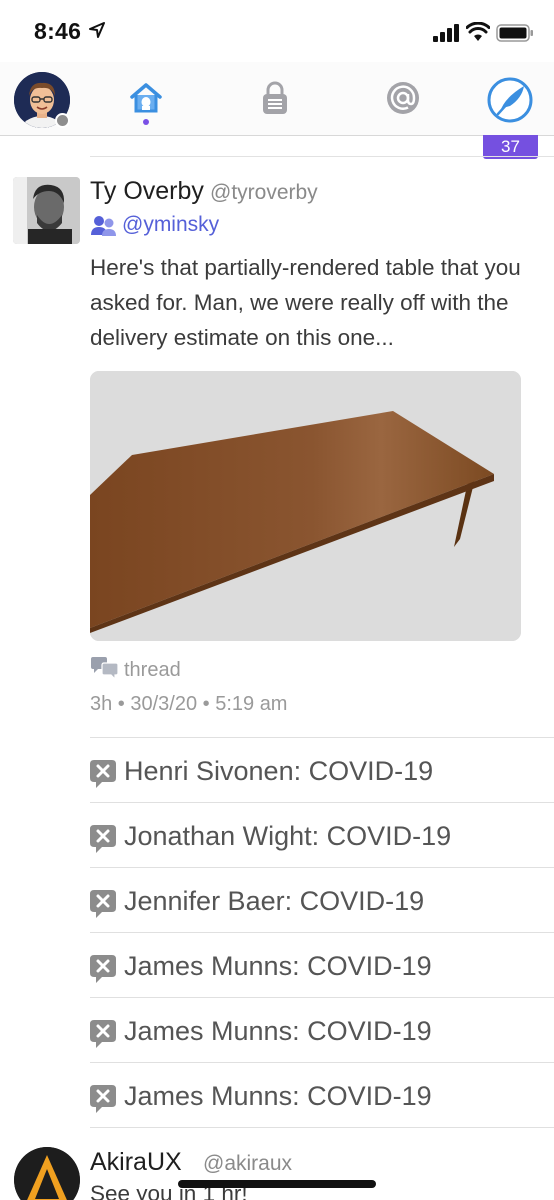  I want to click on next-tweet-author-name: AkiraUX, so click(136, 1162).